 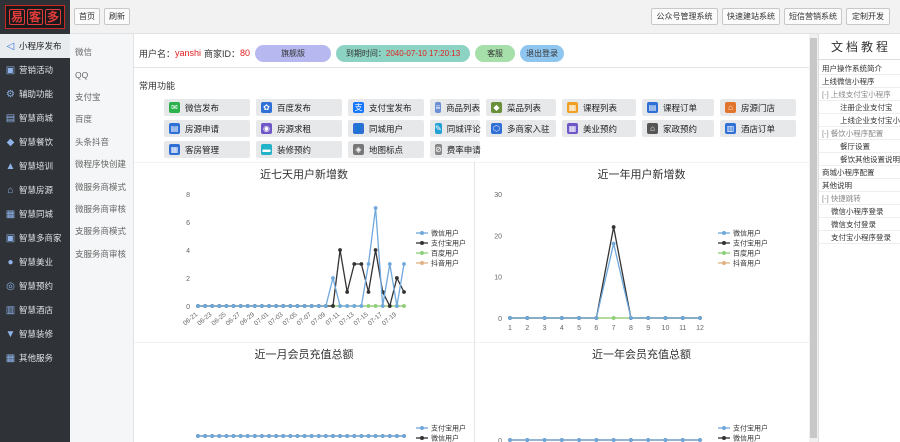 I want to click on dish-icon: ◆, so click(x=496, y=107).